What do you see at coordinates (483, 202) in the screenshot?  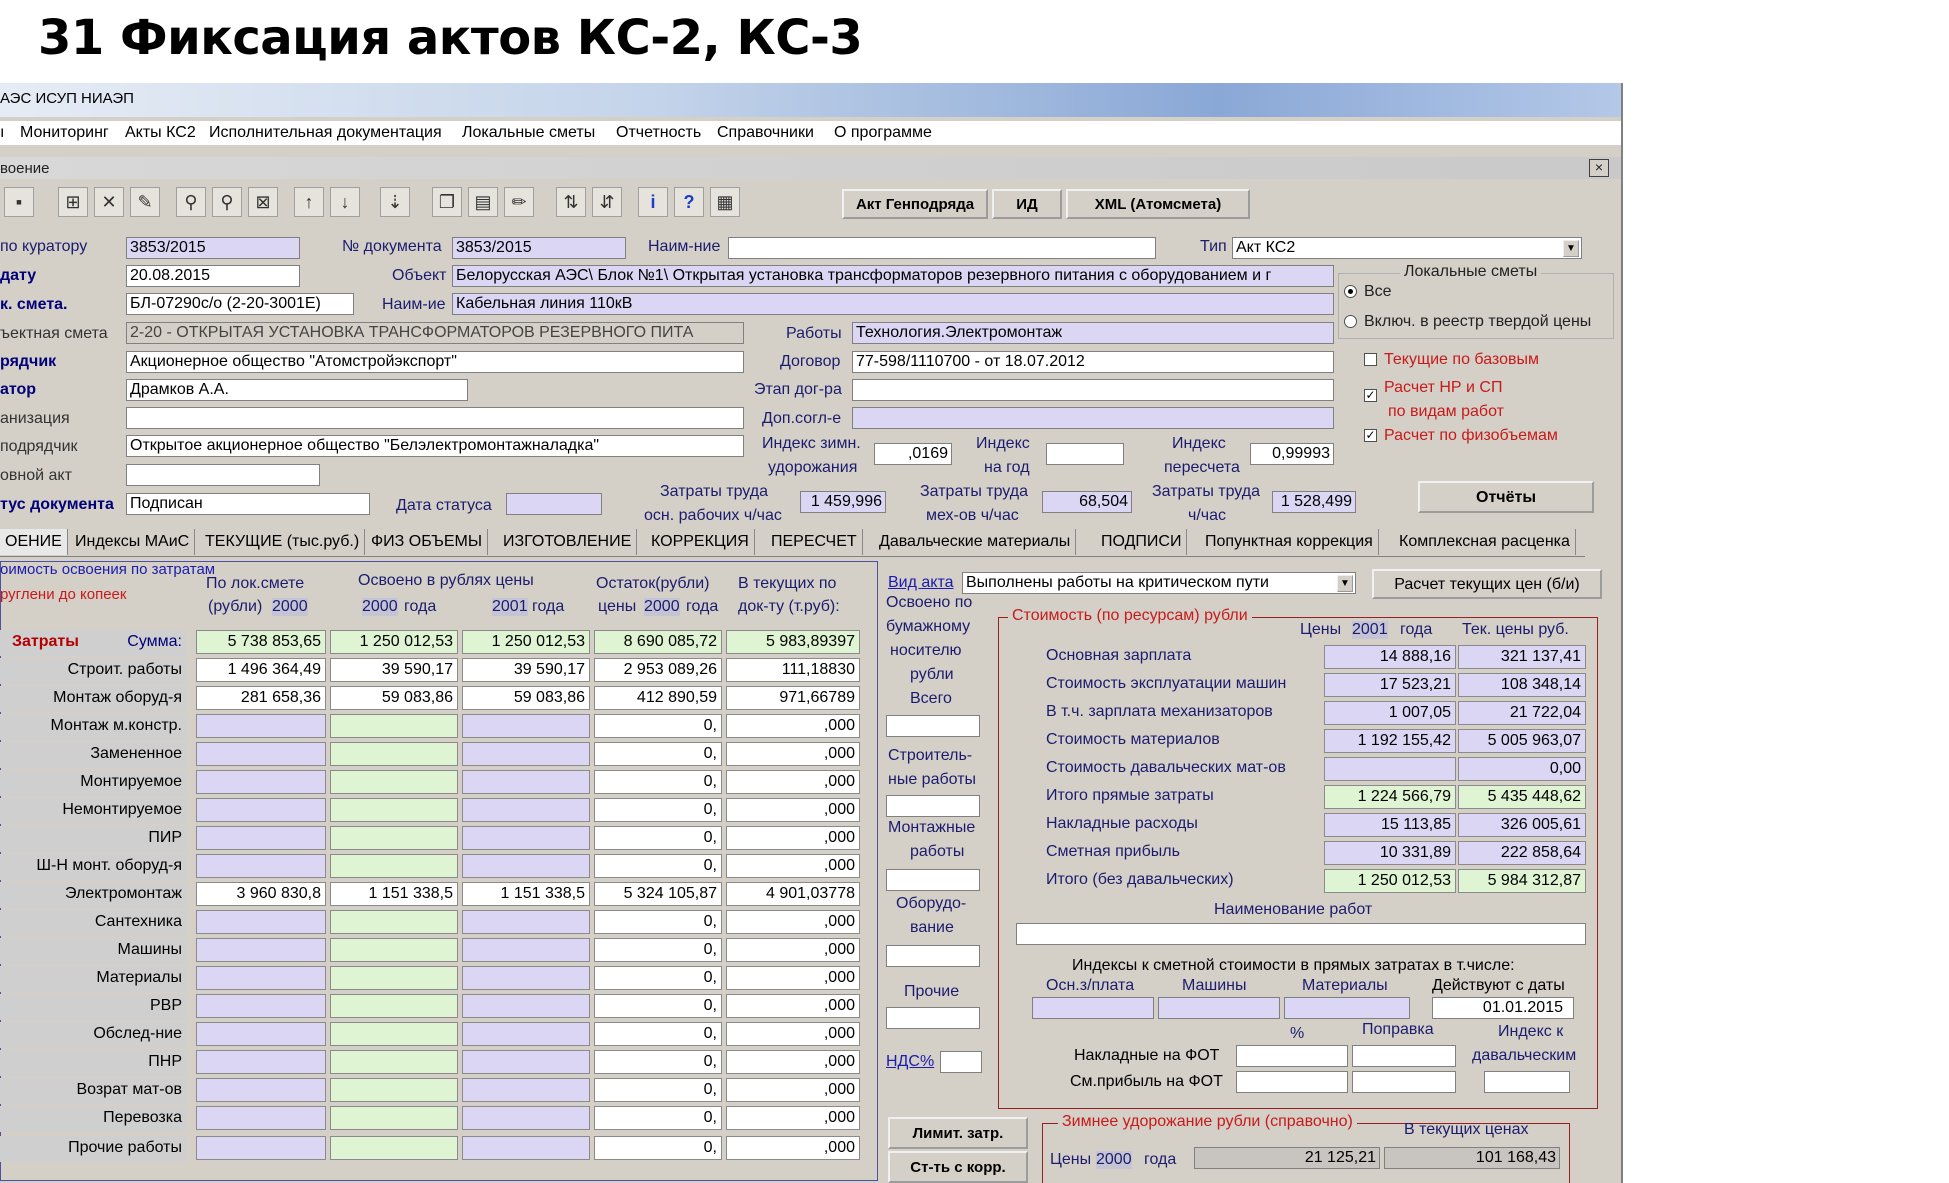 I see `paste-icon: ▤` at bounding box center [483, 202].